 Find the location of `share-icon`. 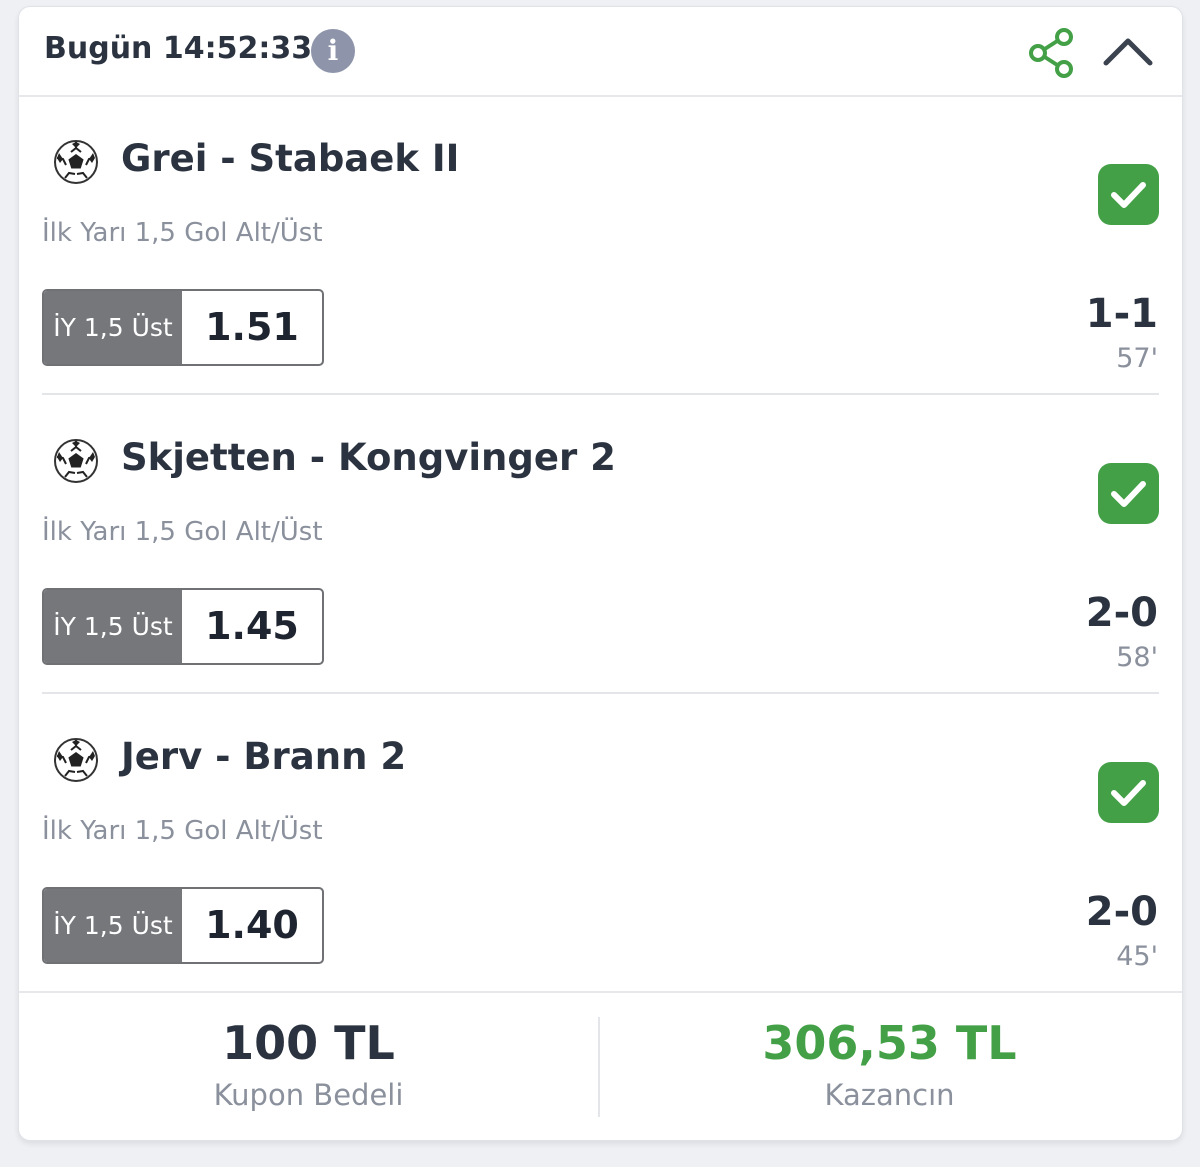

share-icon is located at coordinates (1052, 53).